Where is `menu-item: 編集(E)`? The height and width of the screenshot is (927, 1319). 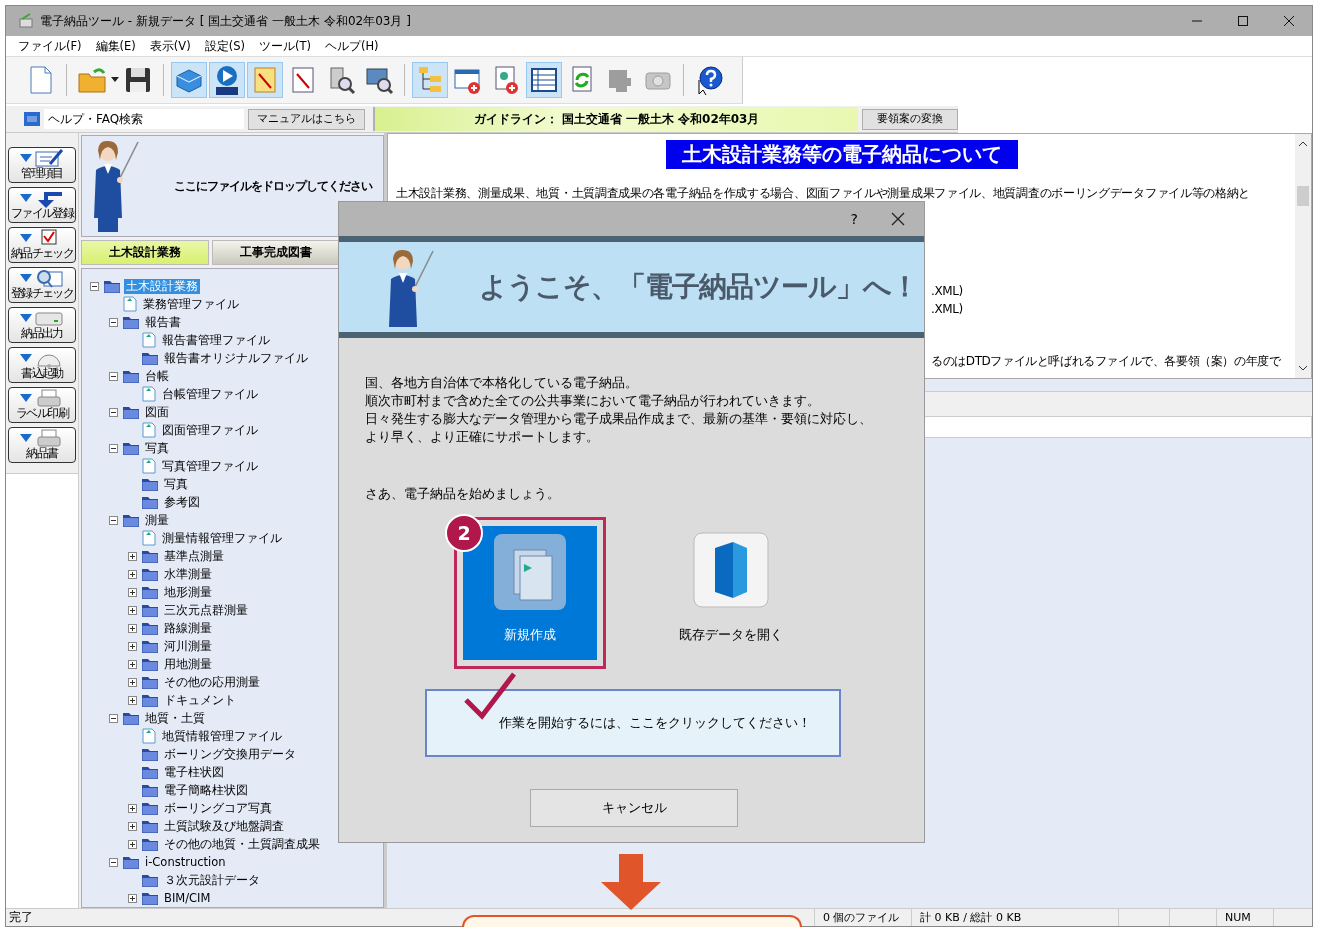
menu-item: 編集(E) is located at coordinates (115, 46).